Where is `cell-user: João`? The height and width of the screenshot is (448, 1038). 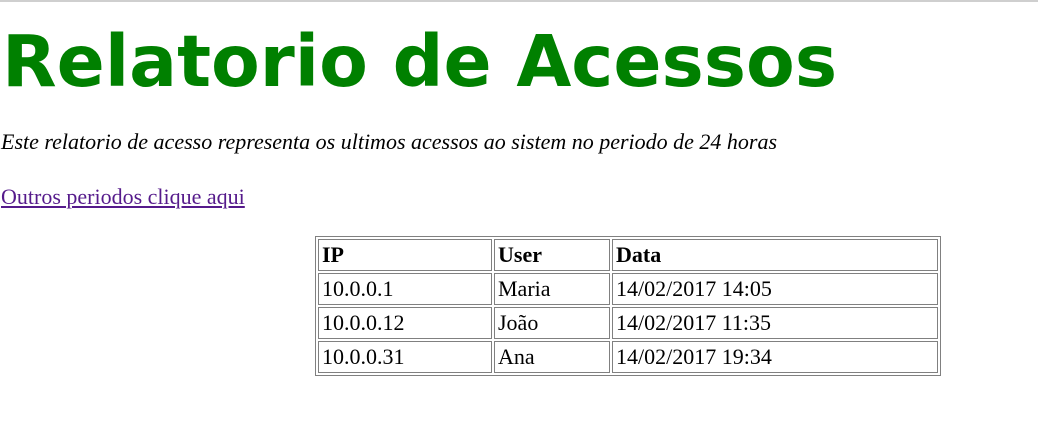
cell-user: João is located at coordinates (552, 323).